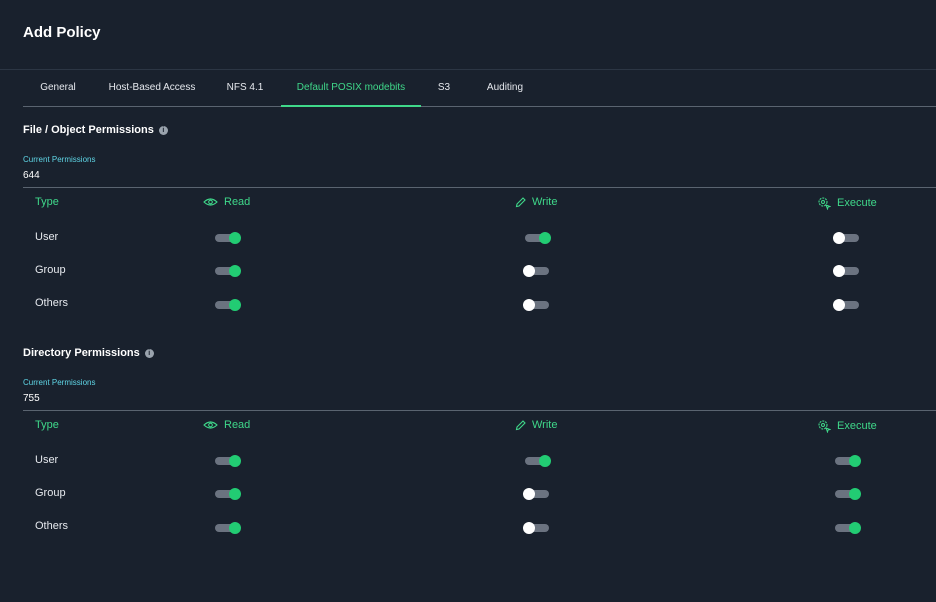  Describe the element at coordinates (227, 238) in the screenshot. I see `file-user-read-toggle` at that location.